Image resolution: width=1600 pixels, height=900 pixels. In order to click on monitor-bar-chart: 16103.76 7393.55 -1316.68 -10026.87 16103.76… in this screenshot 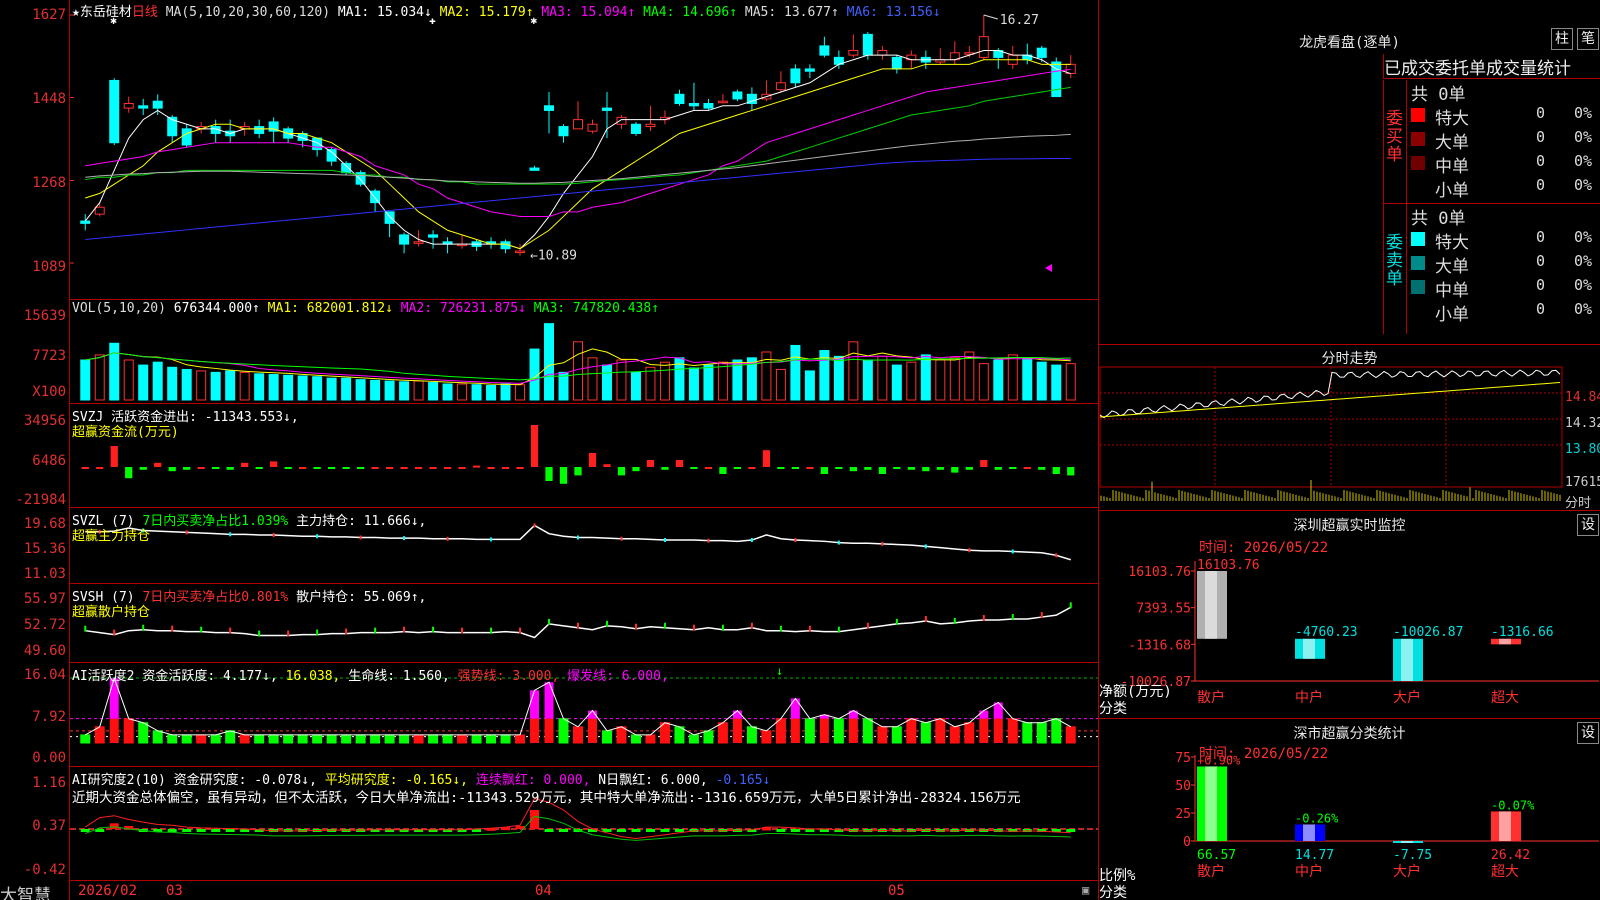, I will do `click(1349, 615)`.